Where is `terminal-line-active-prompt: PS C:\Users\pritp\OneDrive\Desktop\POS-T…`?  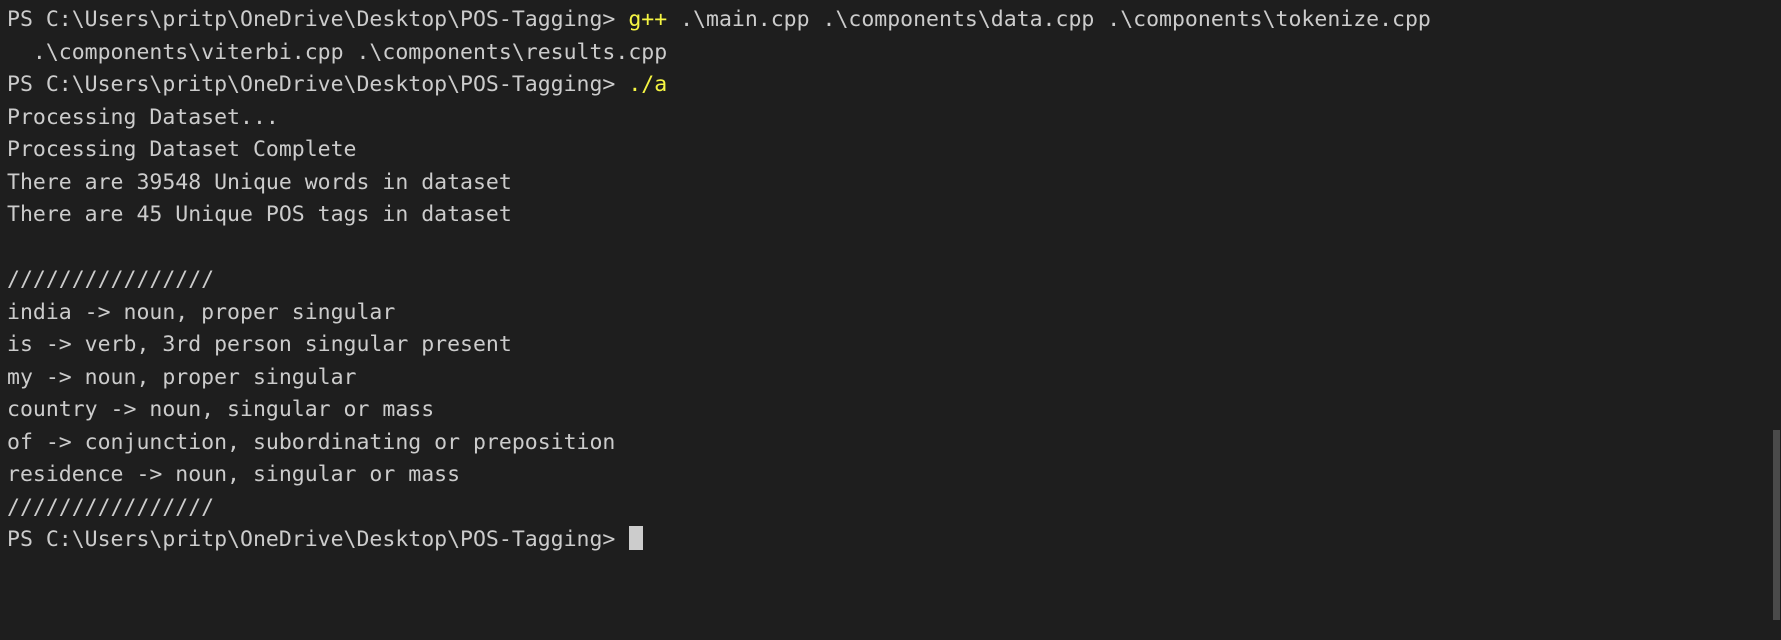
terminal-line-active-prompt: PS C:\Users\pritp\OneDrive\Desktop\POS-T… is located at coordinates (890, 540).